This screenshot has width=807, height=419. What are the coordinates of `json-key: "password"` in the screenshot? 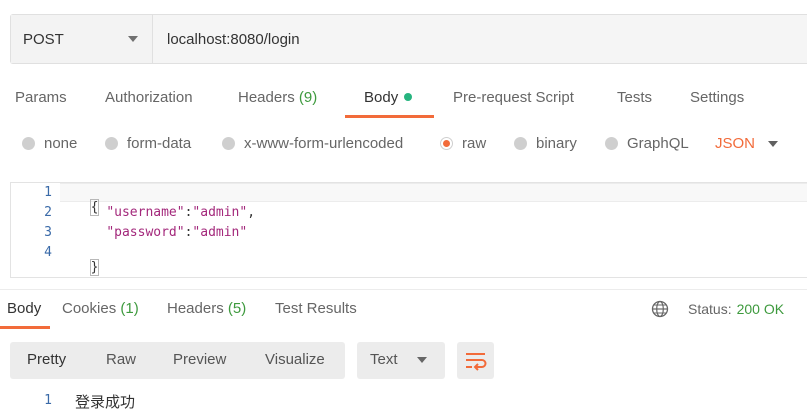 It's located at (145, 232).